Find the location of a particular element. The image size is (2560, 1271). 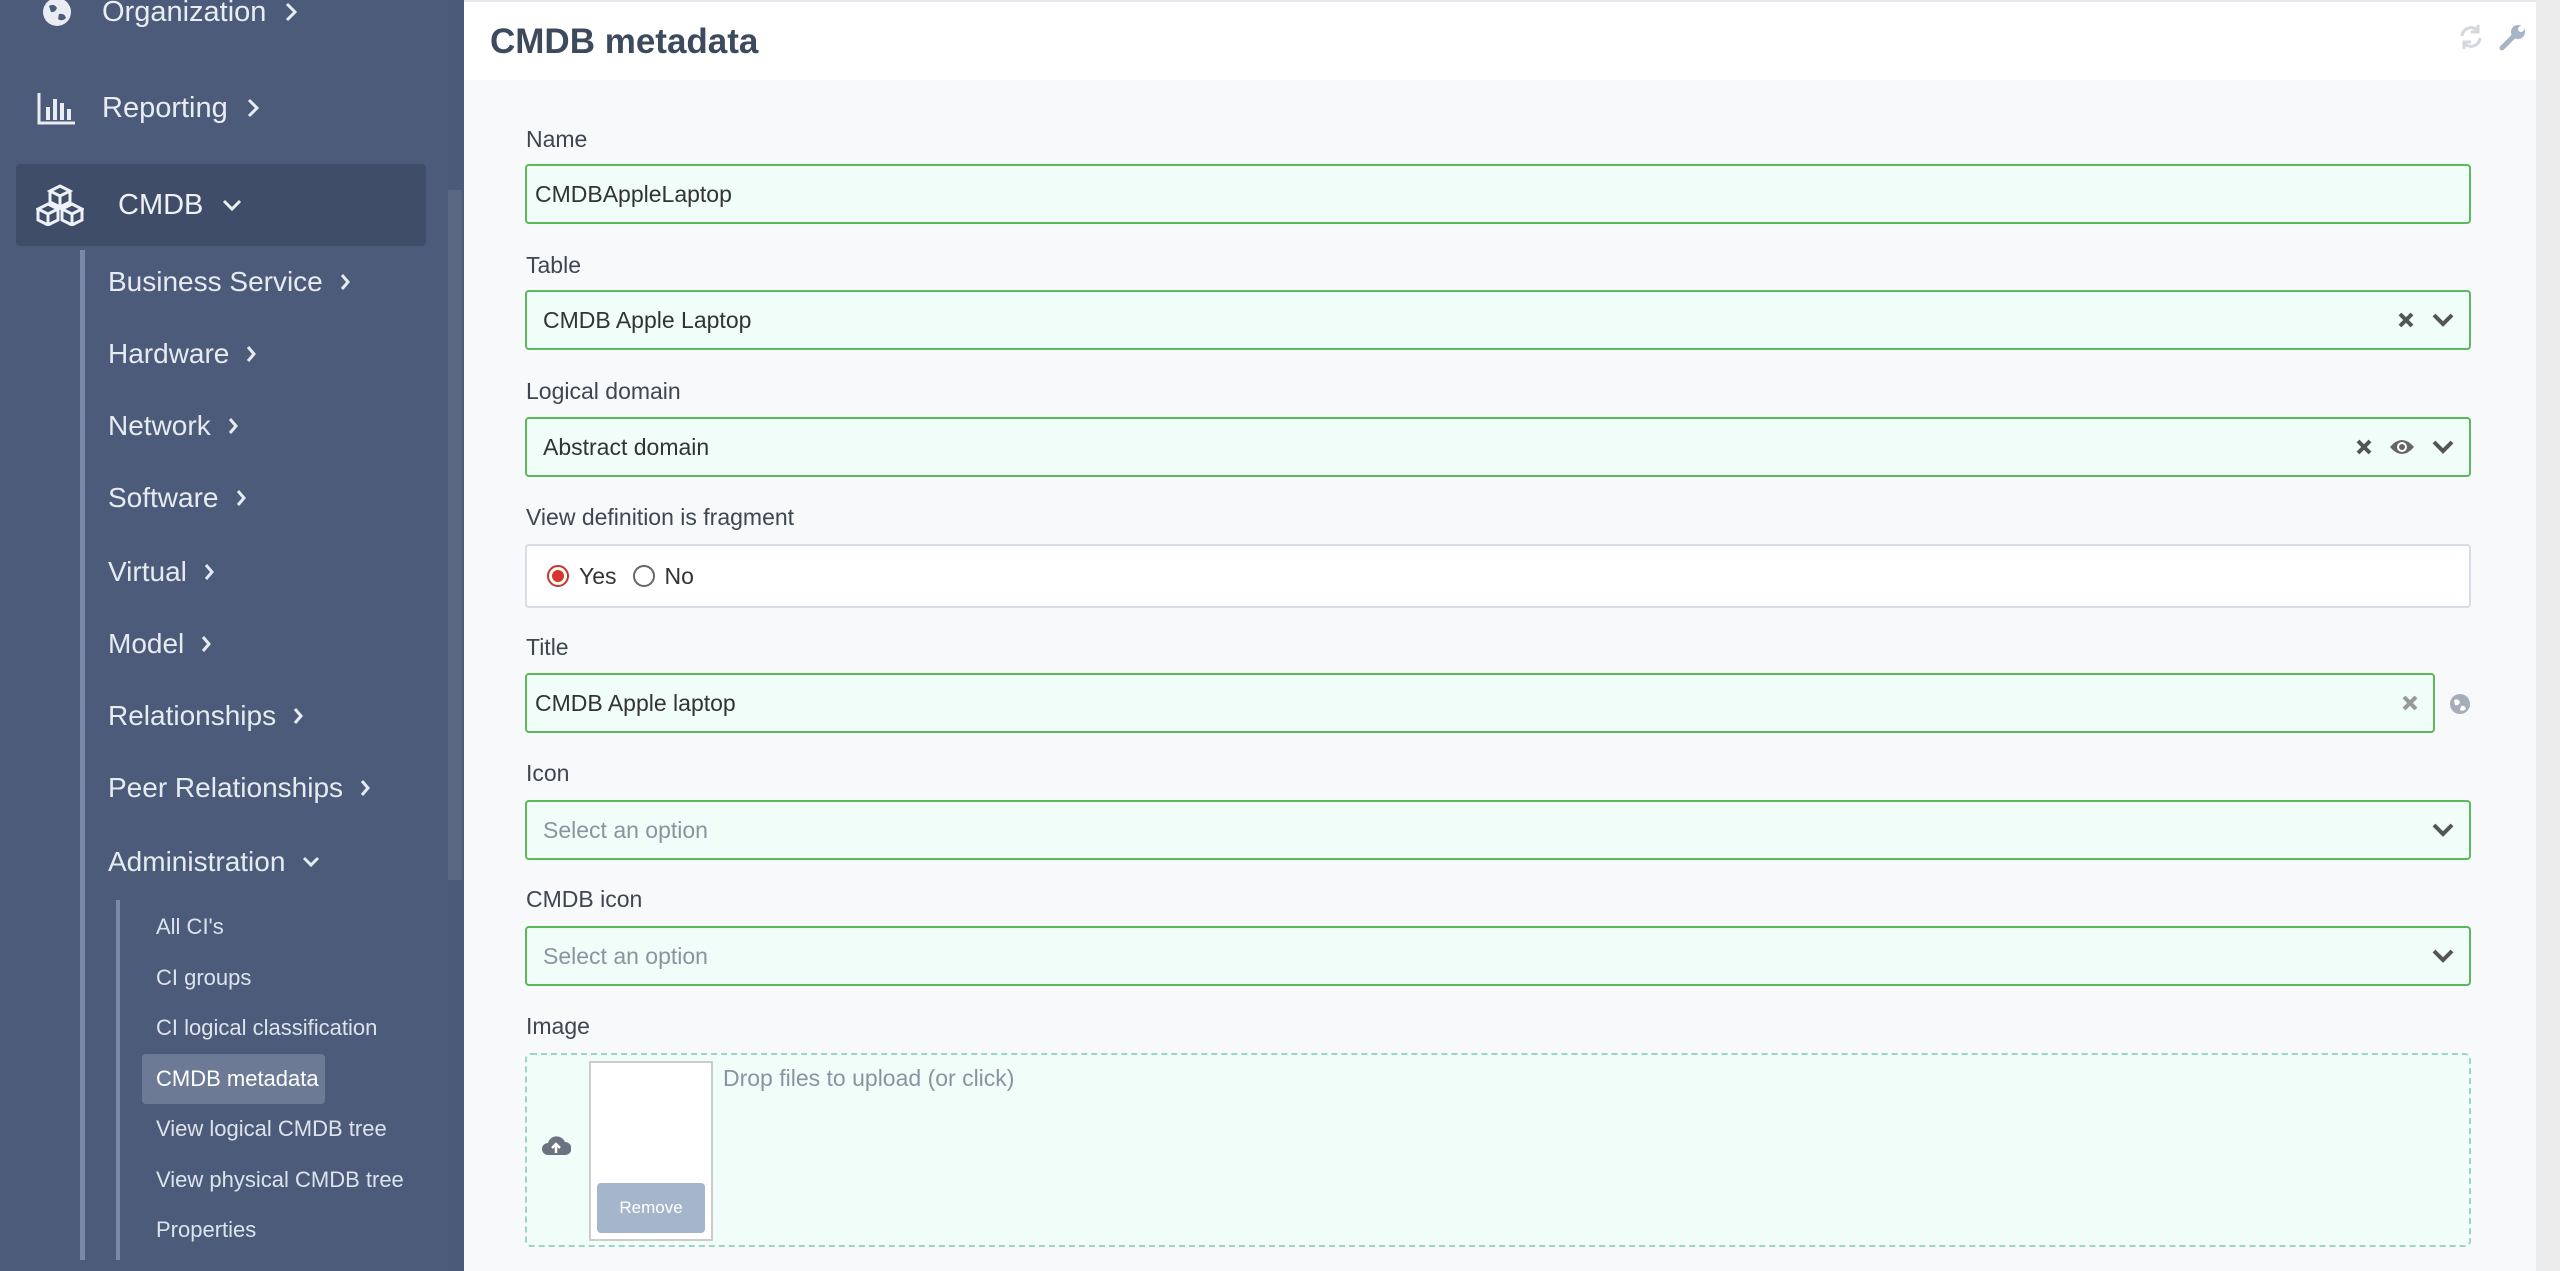

icon-placeholder: Select an option is located at coordinates (625, 829).